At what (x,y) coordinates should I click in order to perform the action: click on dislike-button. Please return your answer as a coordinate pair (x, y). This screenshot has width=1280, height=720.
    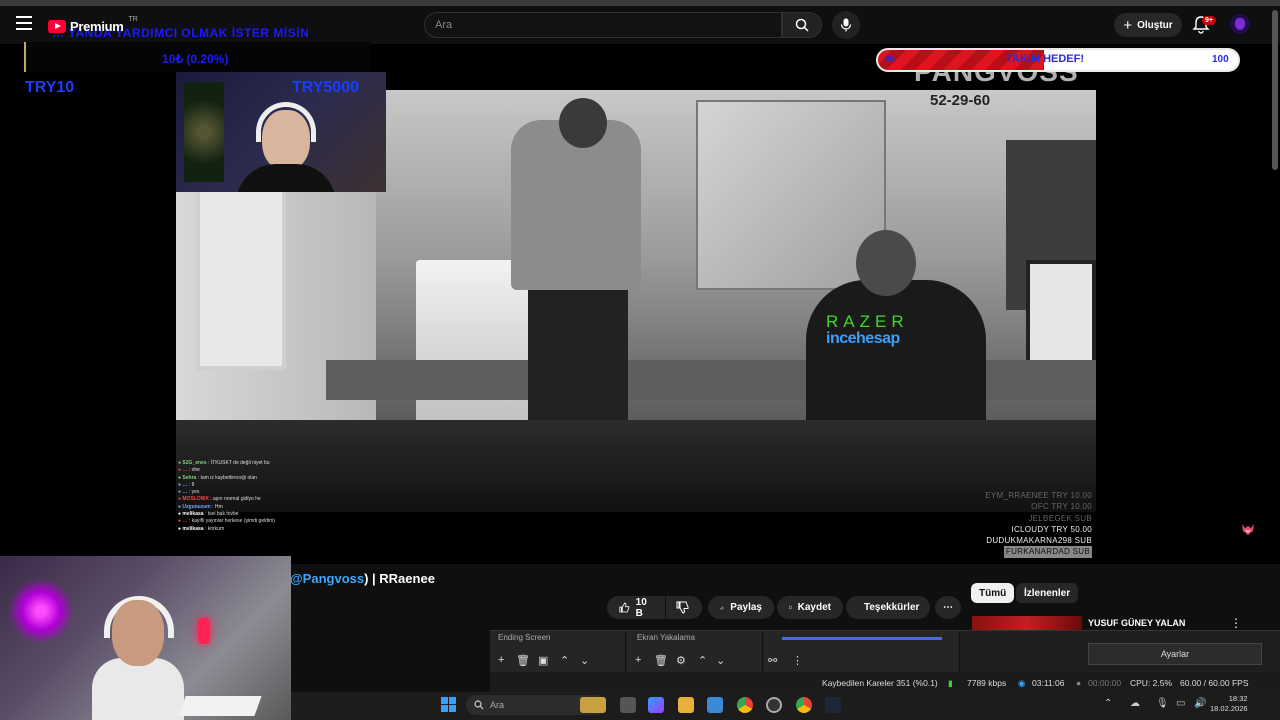
    Looking at the image, I should click on (684, 607).